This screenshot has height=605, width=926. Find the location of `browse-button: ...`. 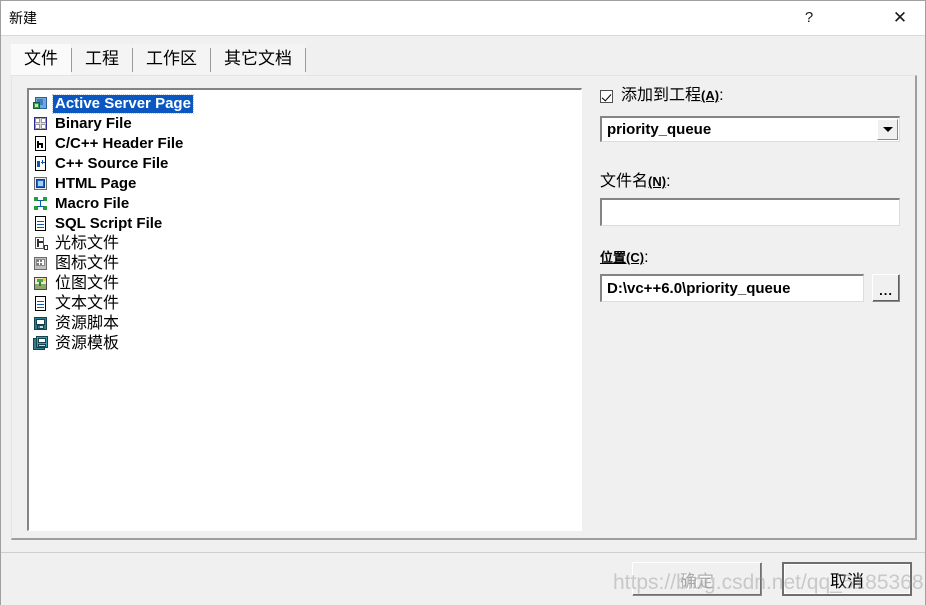

browse-button: ... is located at coordinates (886, 288).